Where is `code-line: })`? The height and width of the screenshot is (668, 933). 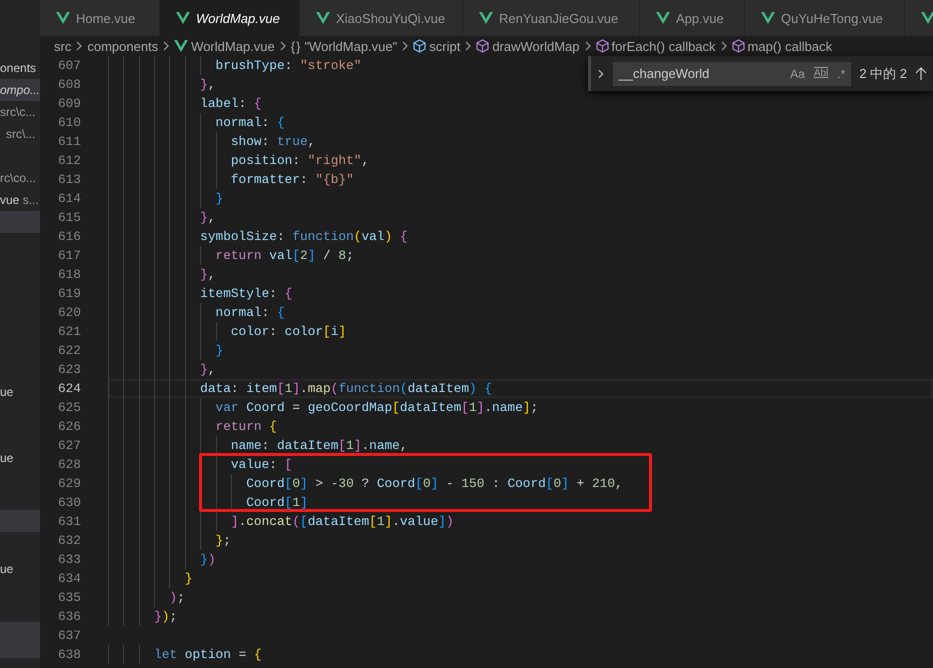
code-line: }) is located at coordinates (207, 559).